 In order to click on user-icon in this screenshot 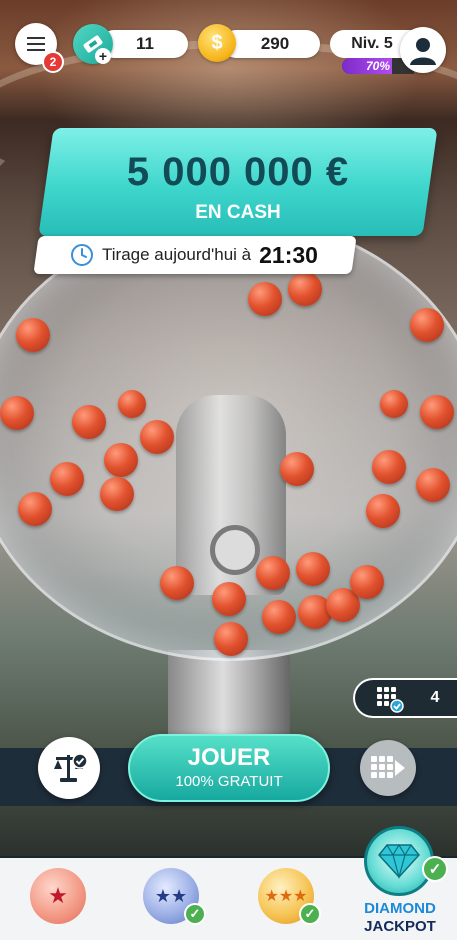, I will do `click(423, 51)`.